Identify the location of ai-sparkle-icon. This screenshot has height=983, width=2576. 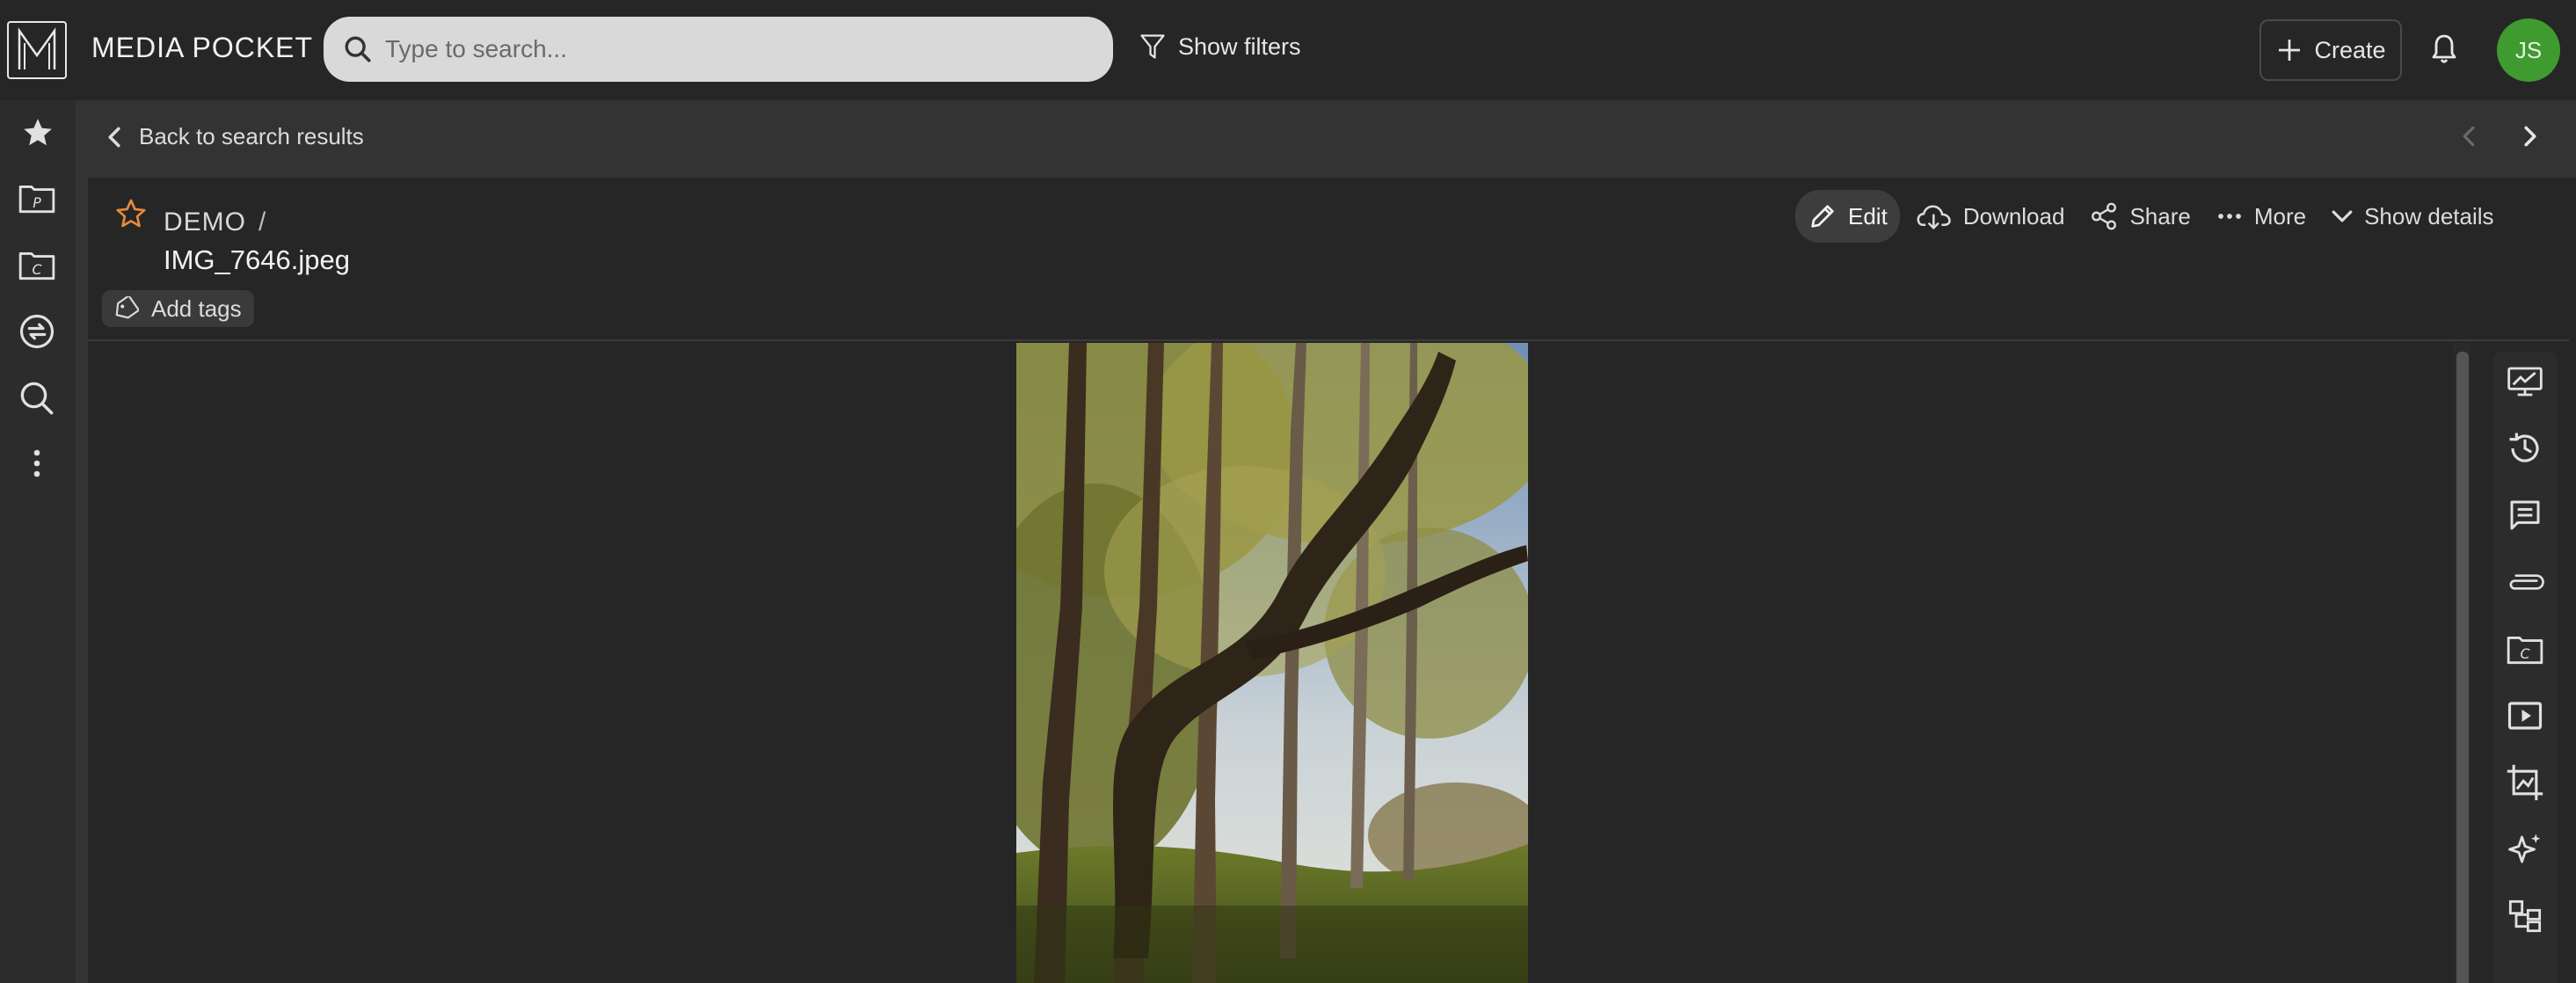
(2524, 849).